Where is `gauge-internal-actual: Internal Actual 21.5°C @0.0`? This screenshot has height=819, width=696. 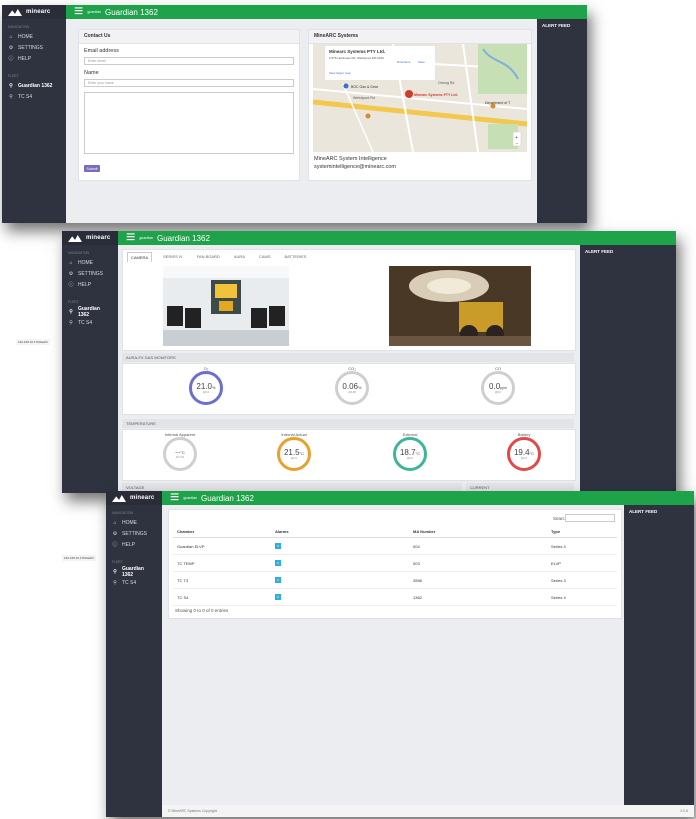
gauge-internal-actual: Internal Actual 21.5°C @0.0 is located at coordinates (294, 451).